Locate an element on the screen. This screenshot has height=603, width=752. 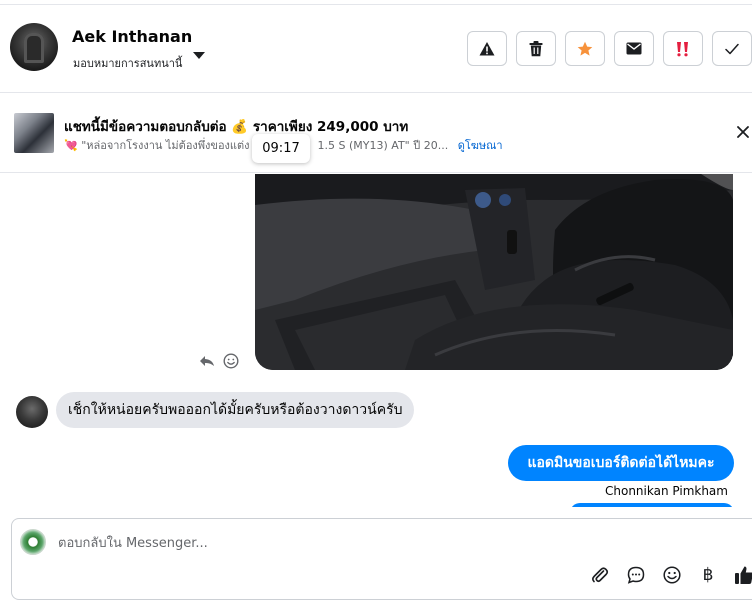
star-icon is located at coordinates (585, 48).